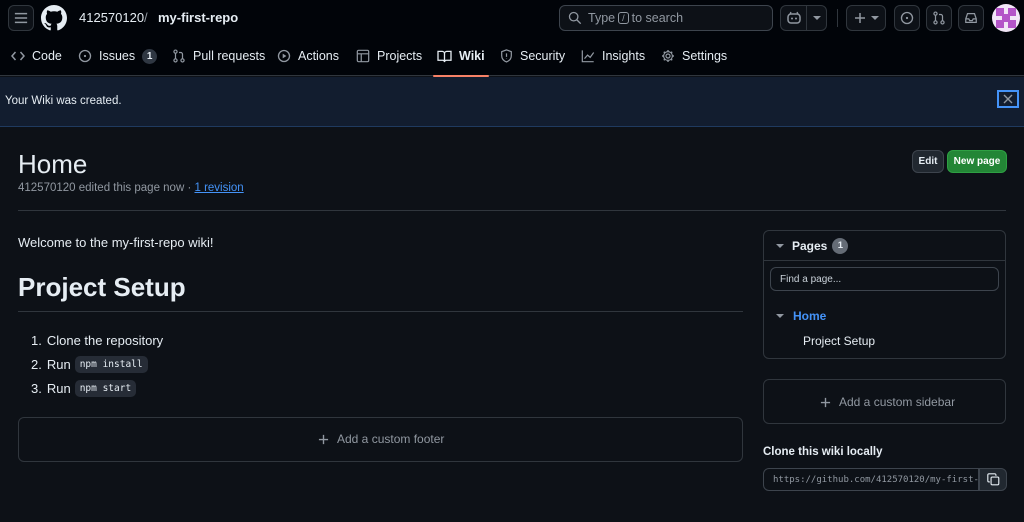 The width and height of the screenshot is (1024, 522). I want to click on book-icon, so click(444, 56).